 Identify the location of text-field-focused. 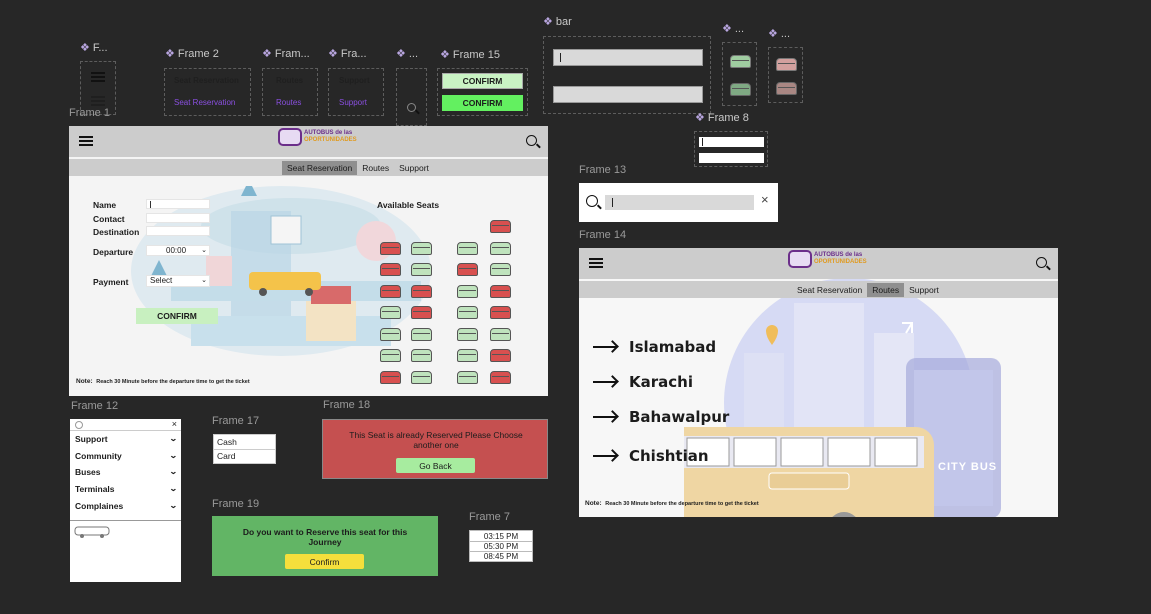
(731, 142).